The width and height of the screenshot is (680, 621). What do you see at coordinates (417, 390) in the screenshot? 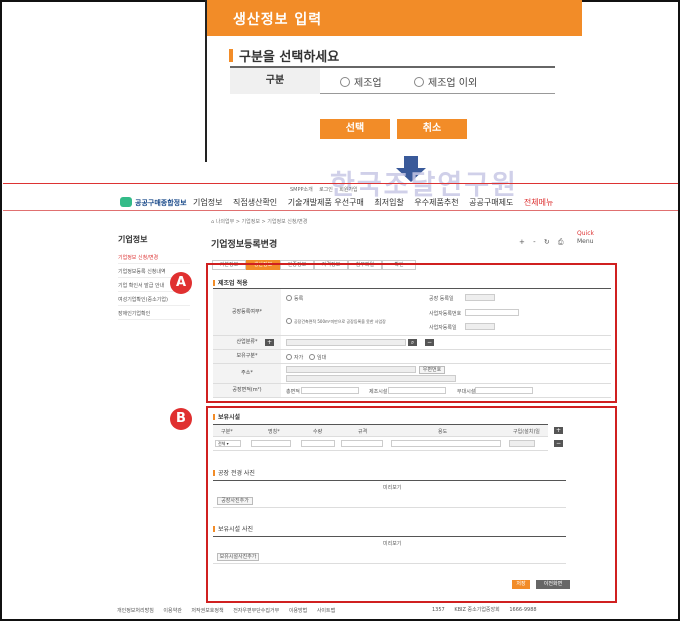
I see `mfg-area-input` at bounding box center [417, 390].